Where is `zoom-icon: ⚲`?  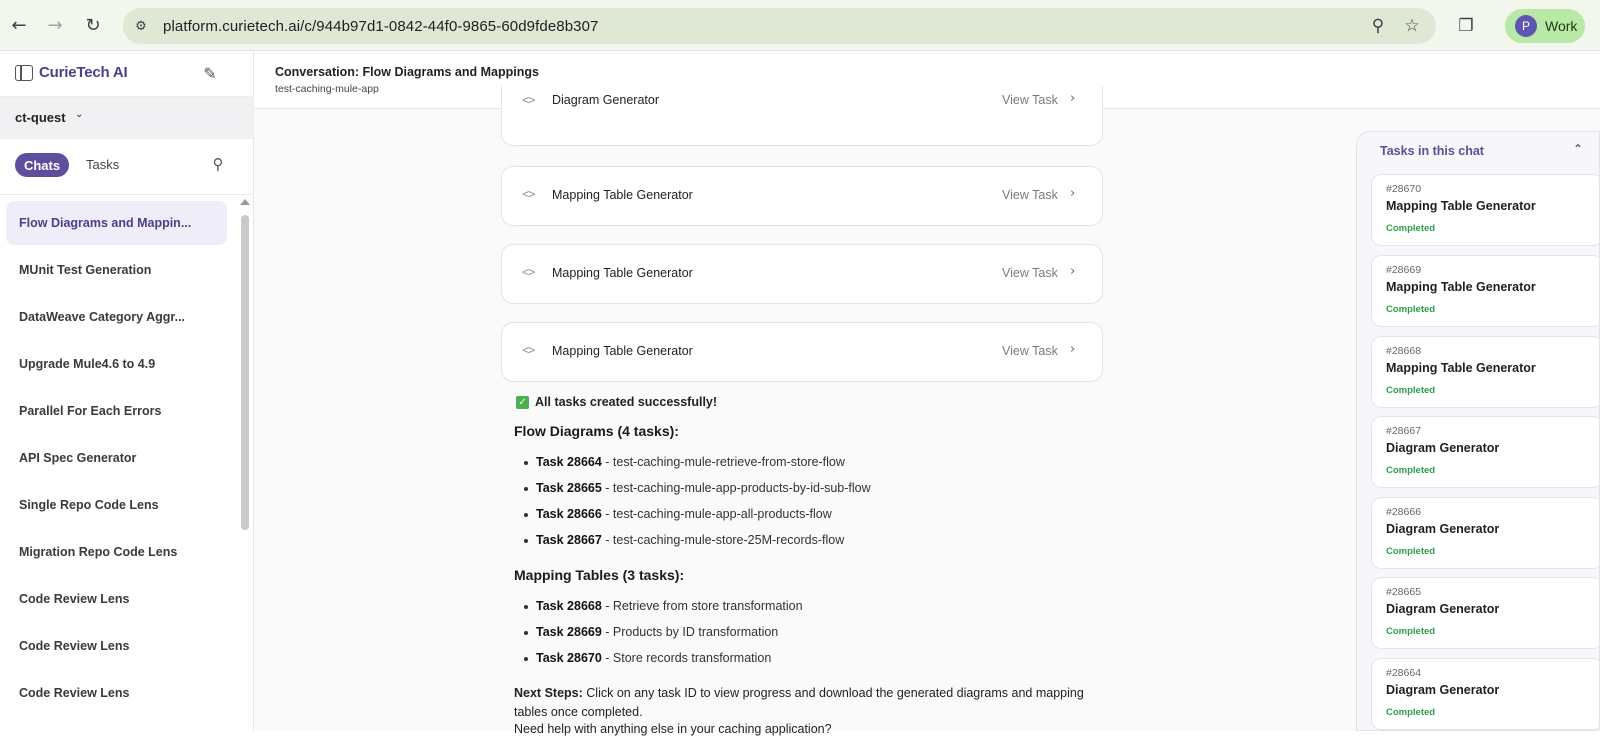
zoom-icon: ⚲ is located at coordinates (1378, 26).